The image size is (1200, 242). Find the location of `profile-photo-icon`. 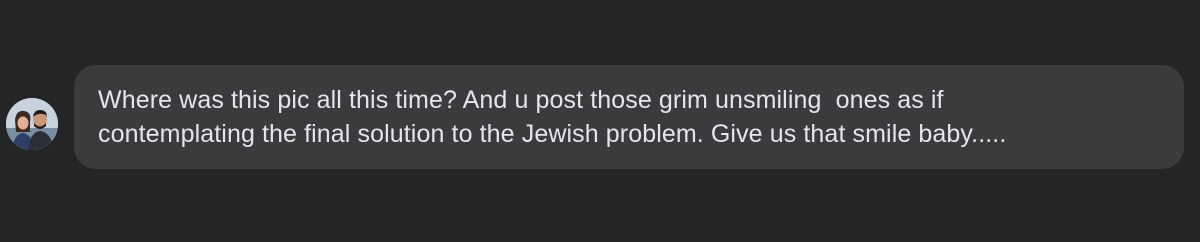

profile-photo-icon is located at coordinates (32, 124).